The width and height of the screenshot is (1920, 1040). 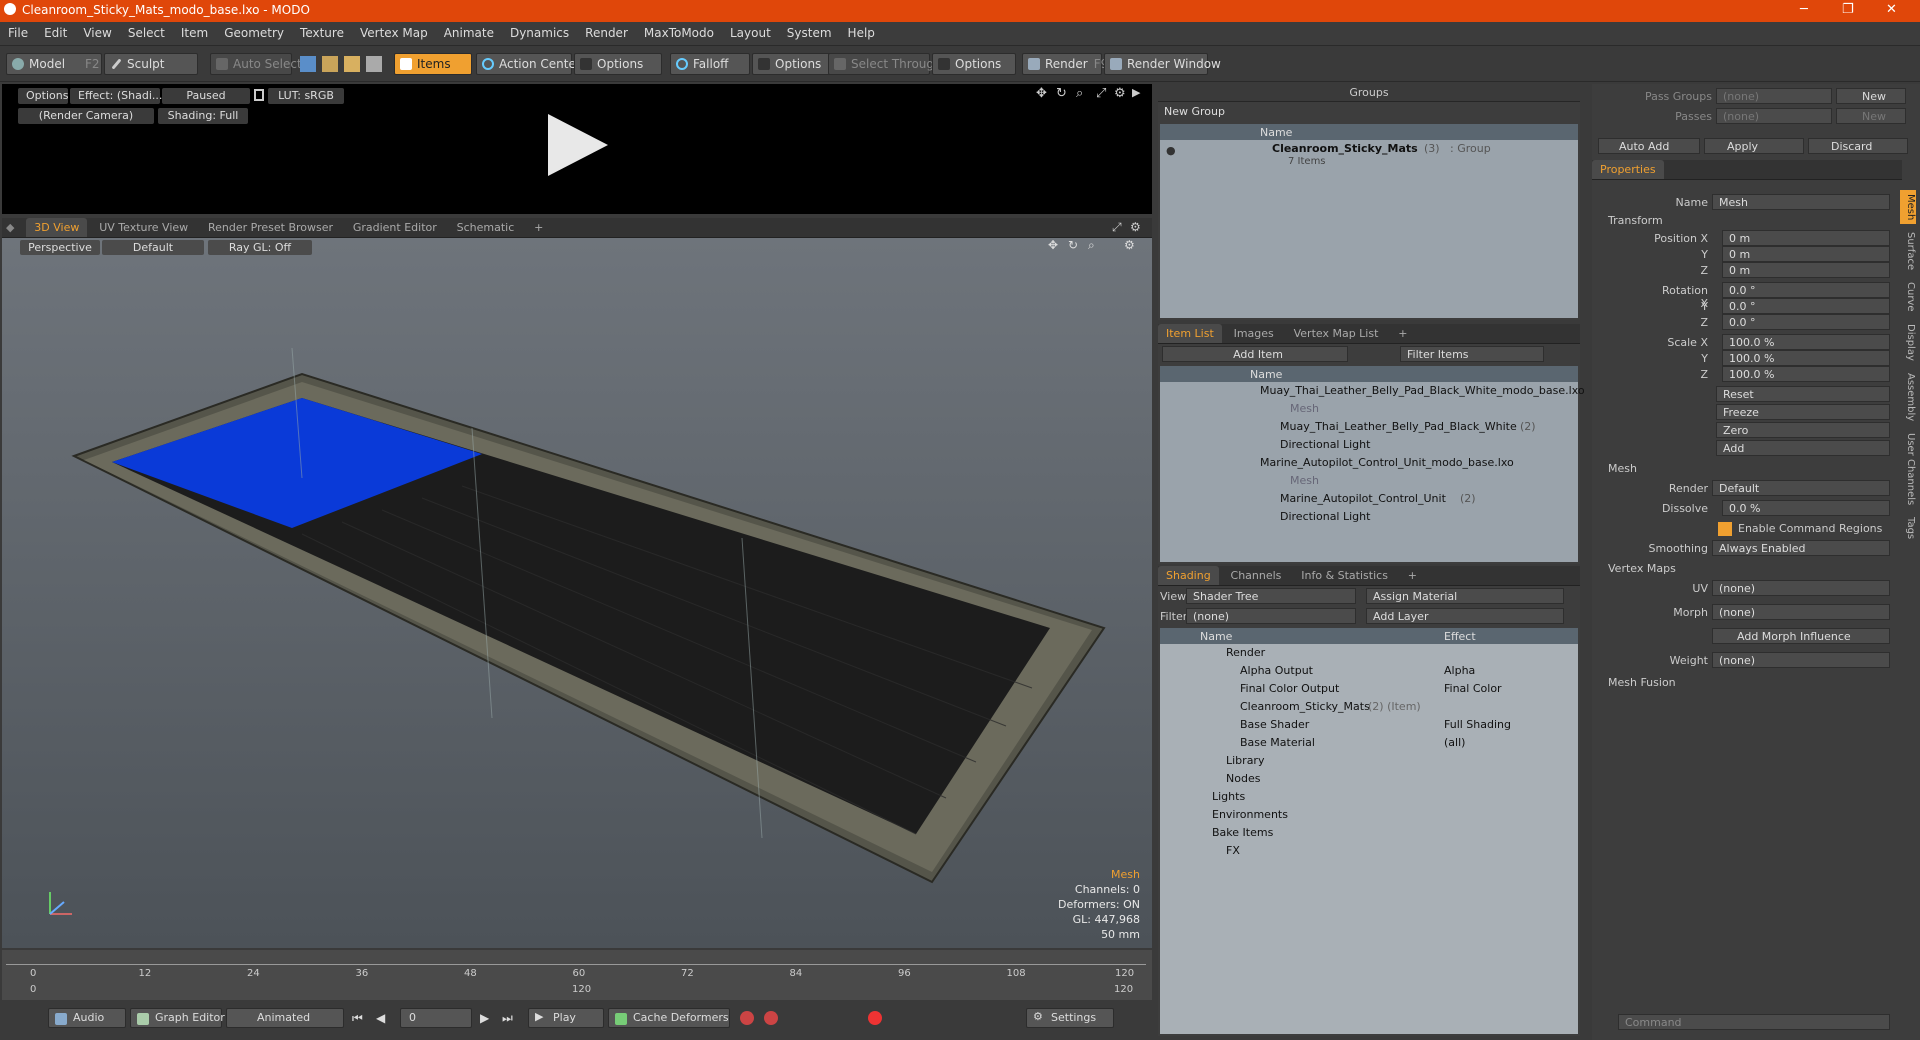 I want to click on menu-animate: Animate, so click(x=469, y=31).